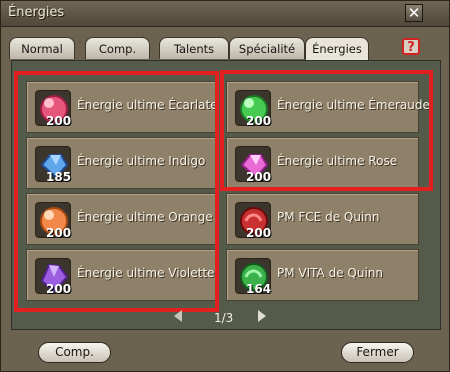 This screenshot has height=372, width=450. I want to click on item-slot: 164 PM VITA de Quinn, so click(322, 275).